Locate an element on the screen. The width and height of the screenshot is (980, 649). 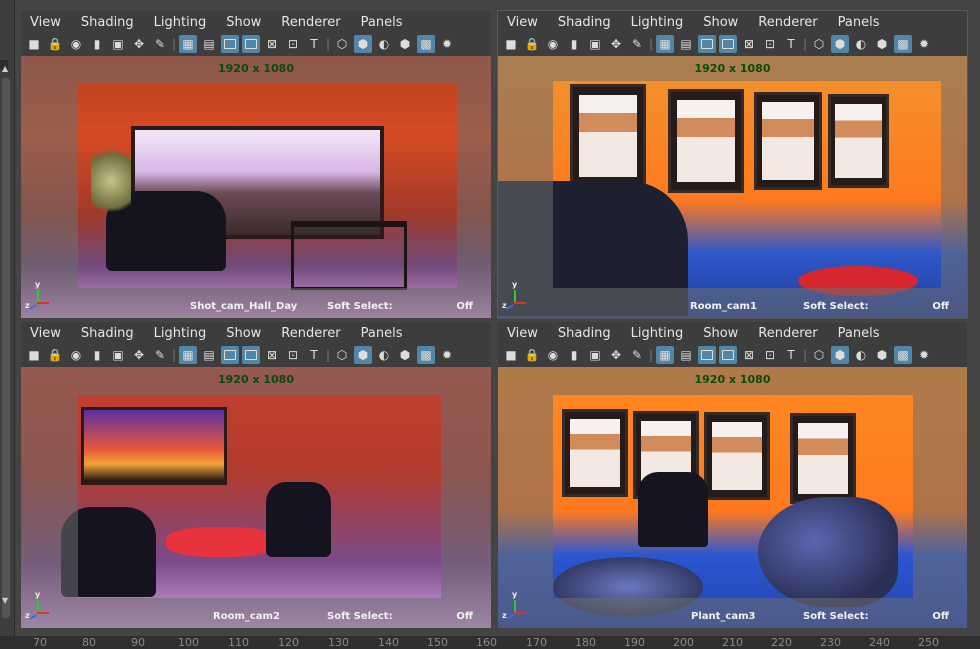
grease-pencil-icon: ✎ is located at coordinates (160, 355).